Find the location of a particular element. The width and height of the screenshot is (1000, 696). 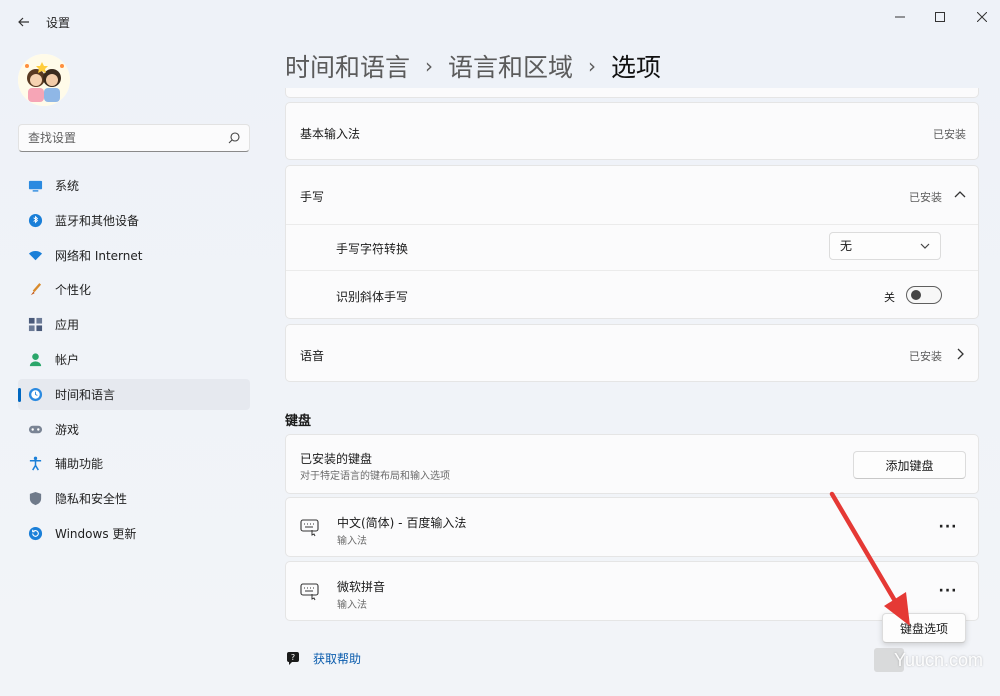

breadcrumb: 时间和语言 › 语言和区域 › 选项 is located at coordinates (473, 66).